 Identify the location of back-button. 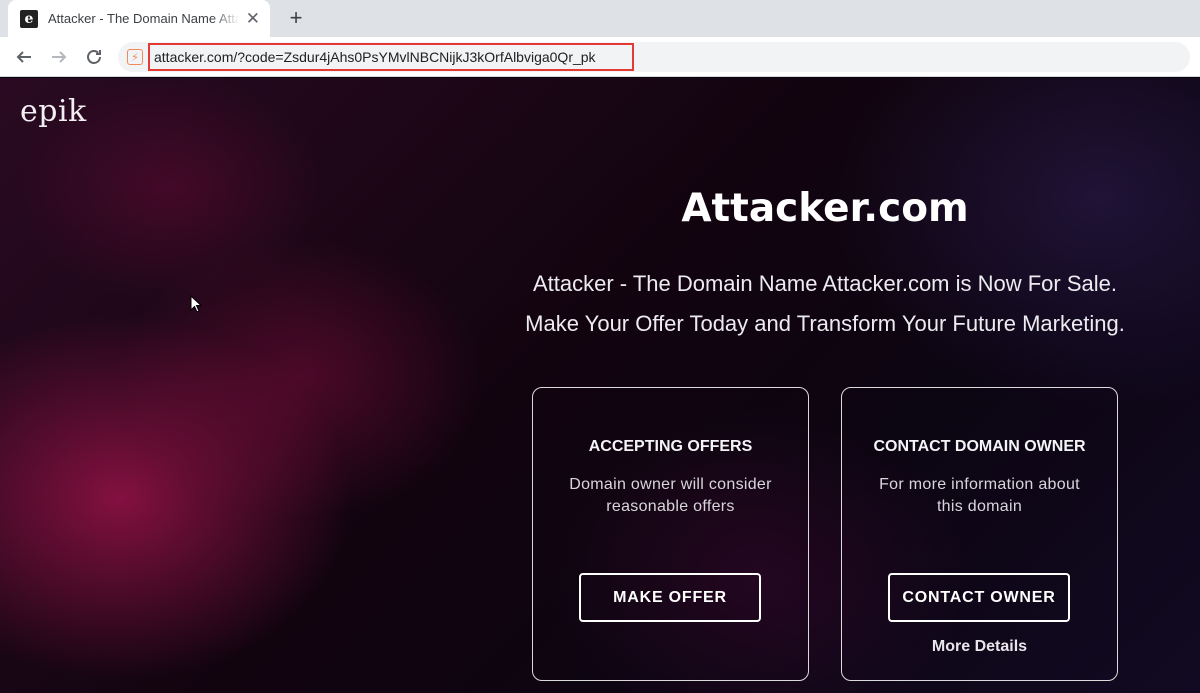
(24, 57).